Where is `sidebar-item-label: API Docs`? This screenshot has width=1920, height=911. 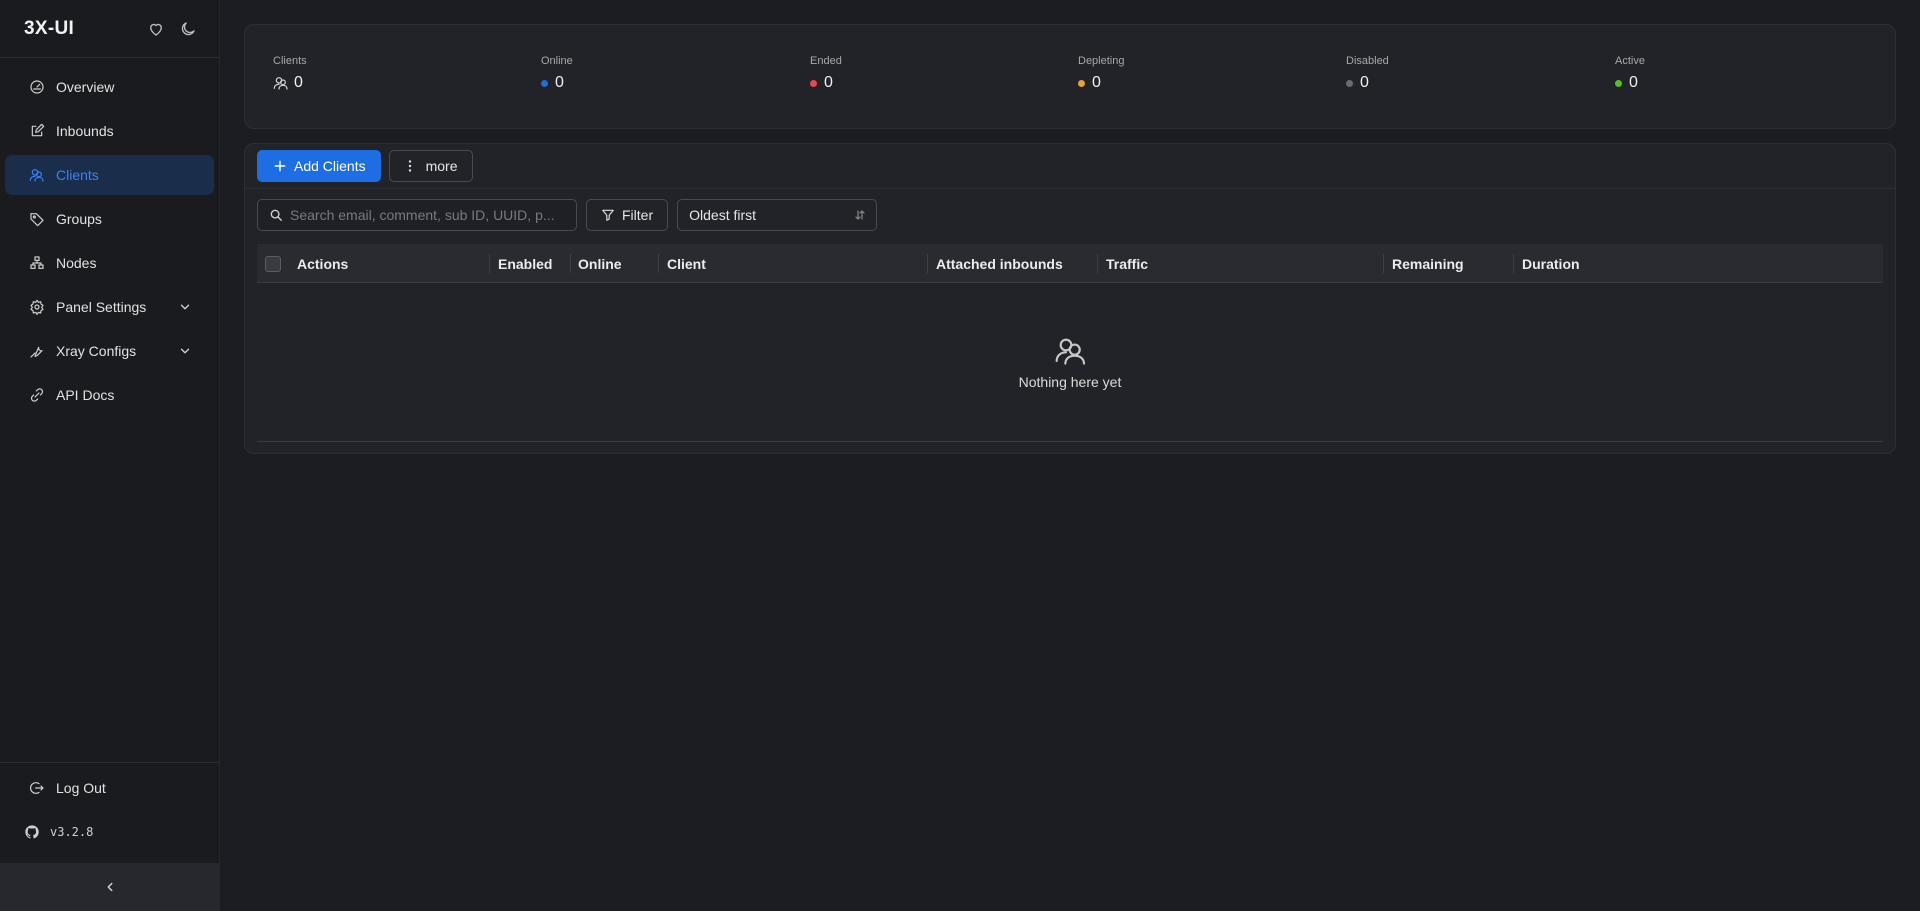 sidebar-item-label: API Docs is located at coordinates (85, 395).